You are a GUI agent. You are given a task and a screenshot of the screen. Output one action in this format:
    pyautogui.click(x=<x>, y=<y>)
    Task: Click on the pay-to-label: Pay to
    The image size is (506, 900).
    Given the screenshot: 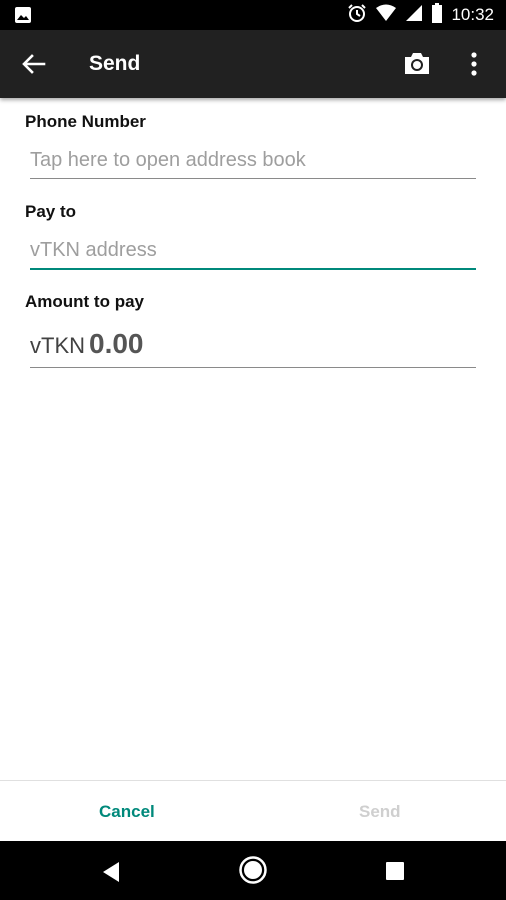 What is the action you would take?
    pyautogui.click(x=51, y=211)
    